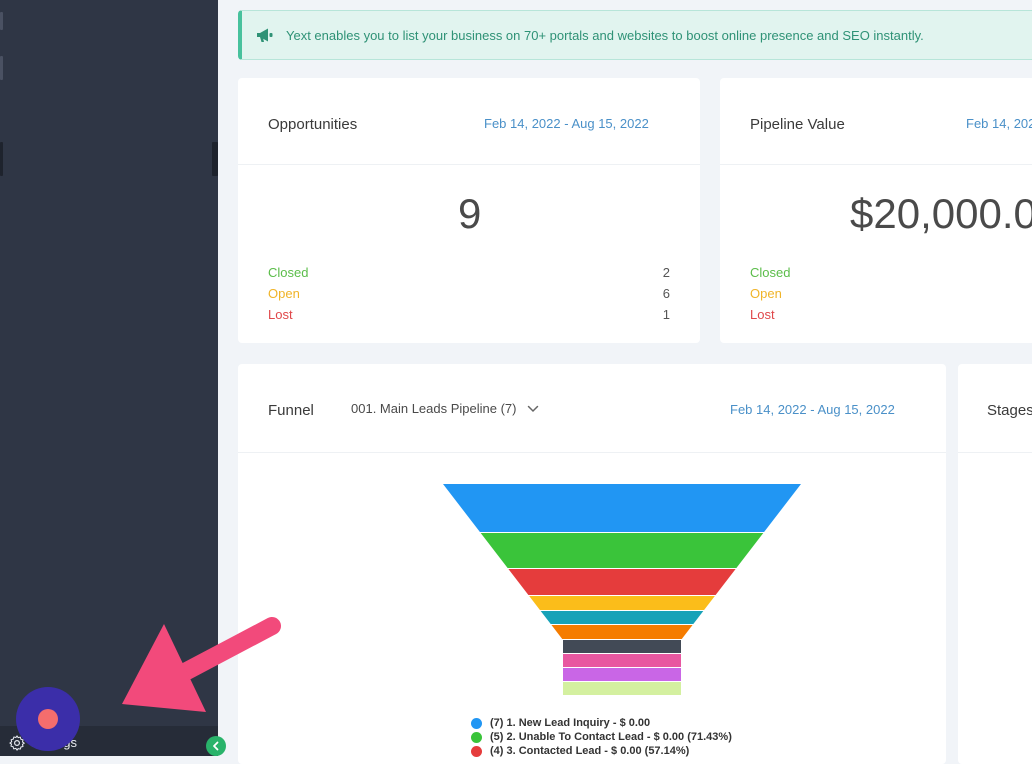  I want to click on record-icon, so click(48, 719).